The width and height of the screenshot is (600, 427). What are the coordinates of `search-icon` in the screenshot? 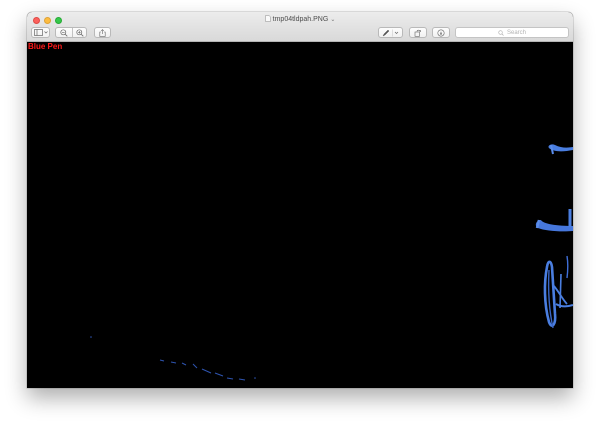 It's located at (501, 32).